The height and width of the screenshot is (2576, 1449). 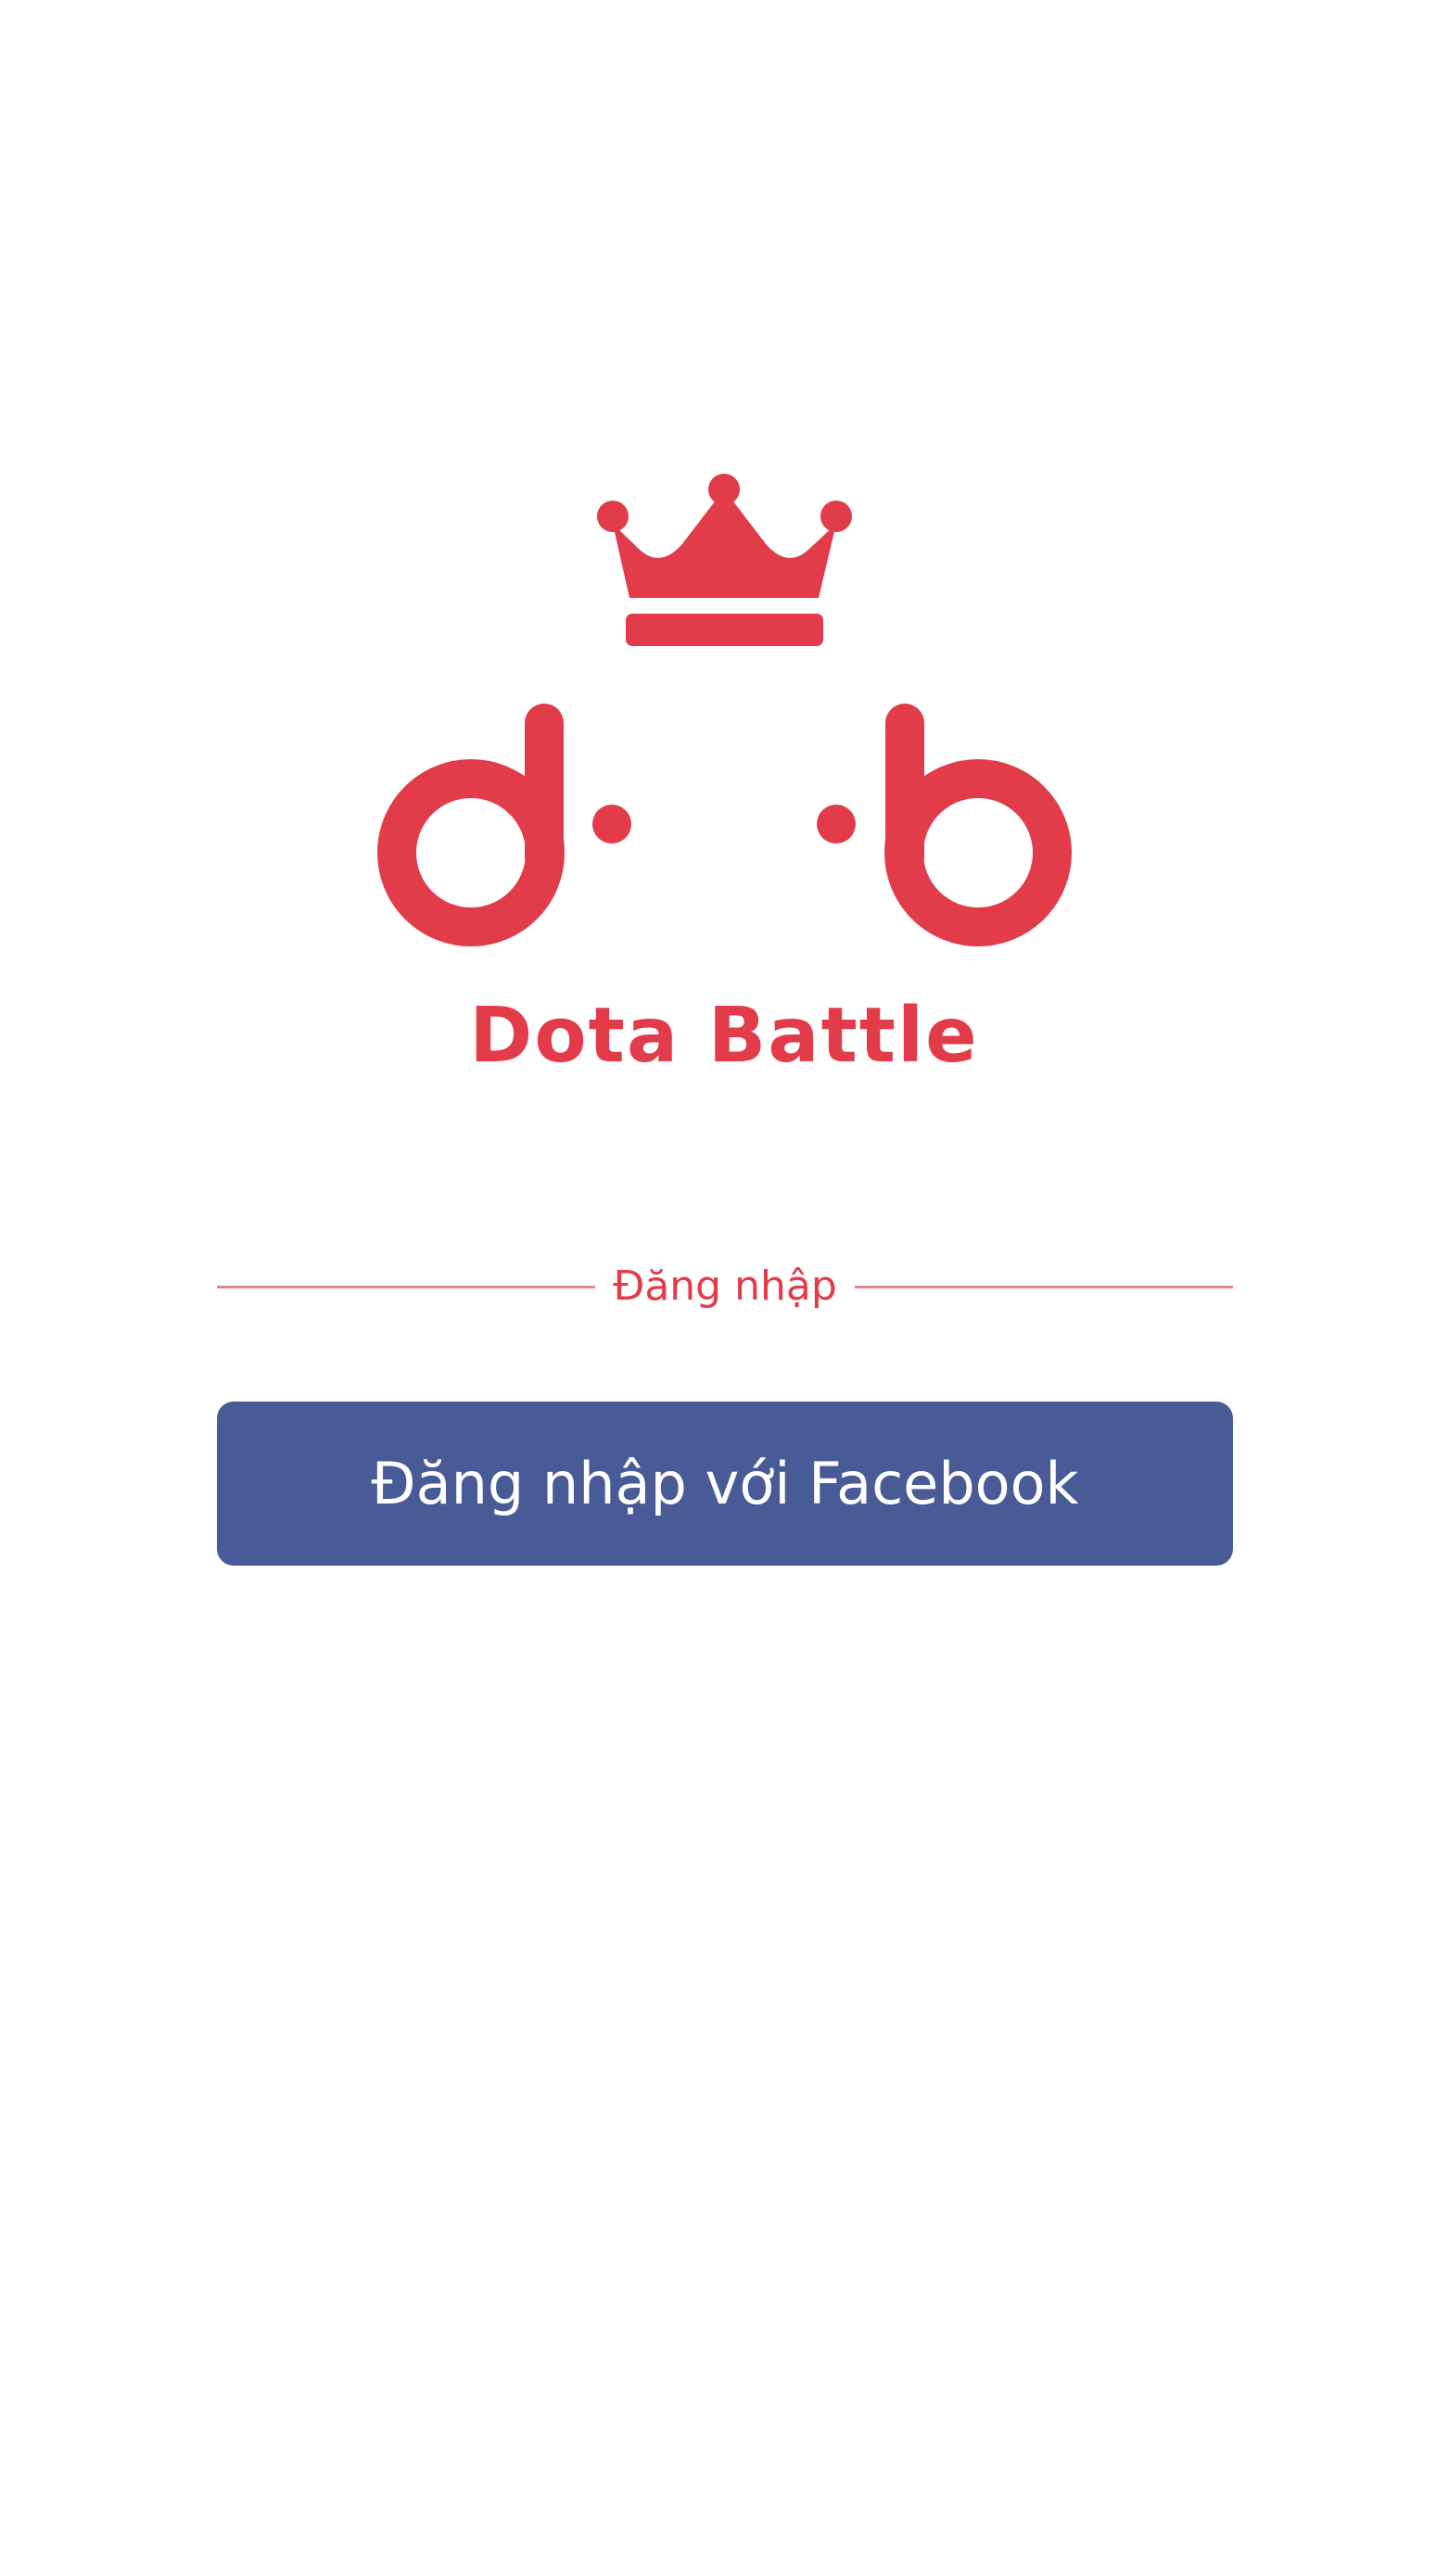 I want to click on logo-wordmark: Dota Battle, so click(x=723, y=1036).